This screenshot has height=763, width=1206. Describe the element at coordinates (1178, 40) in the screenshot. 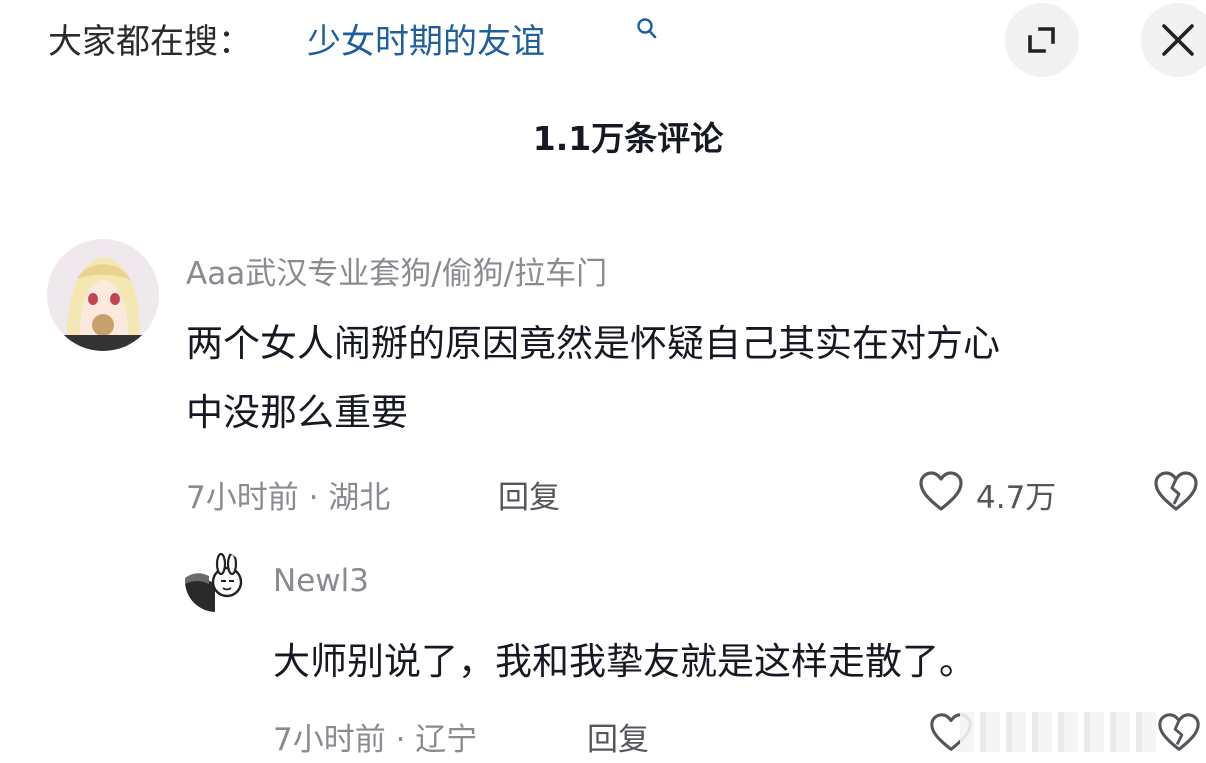

I see `close-icon` at that location.